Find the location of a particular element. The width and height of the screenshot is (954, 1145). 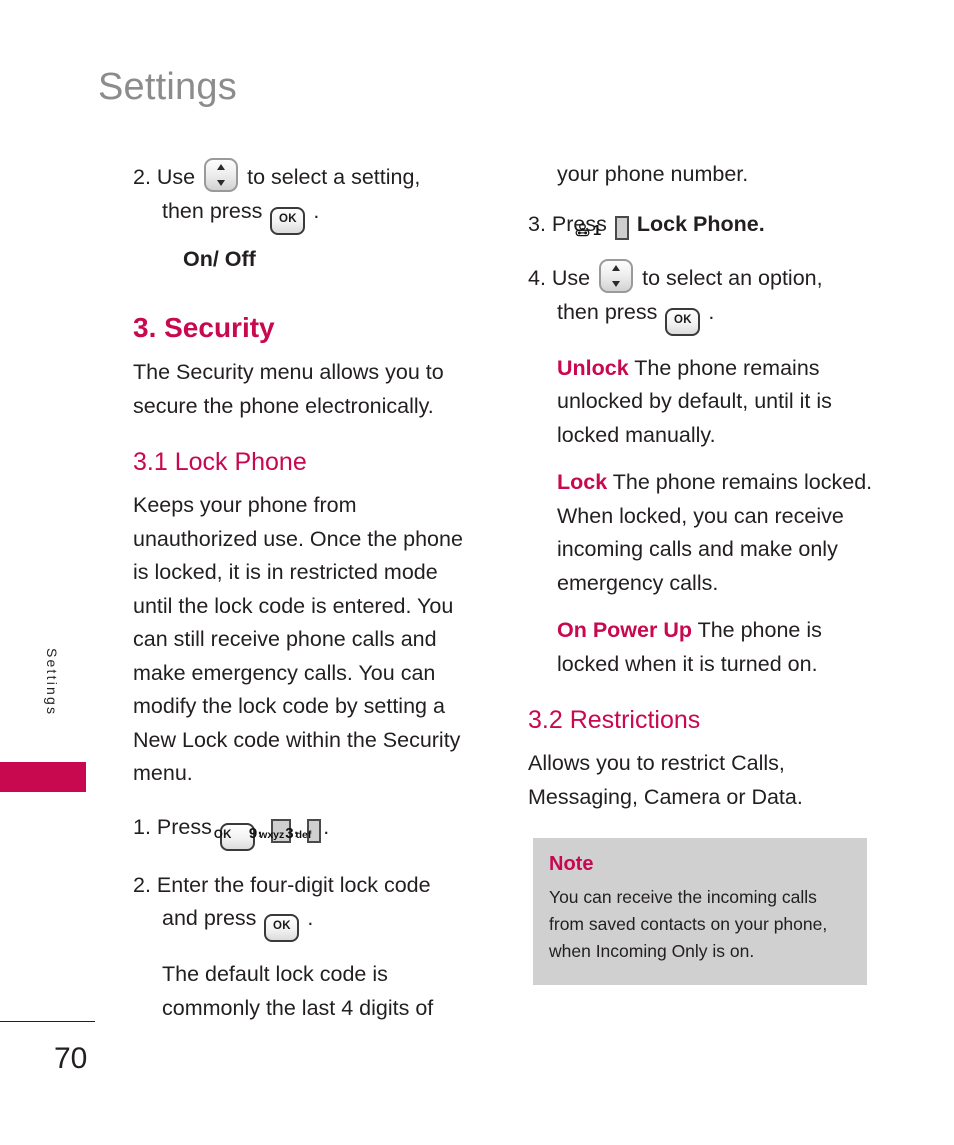

step-2-continuation: then press OK . is located at coordinates (308, 215).